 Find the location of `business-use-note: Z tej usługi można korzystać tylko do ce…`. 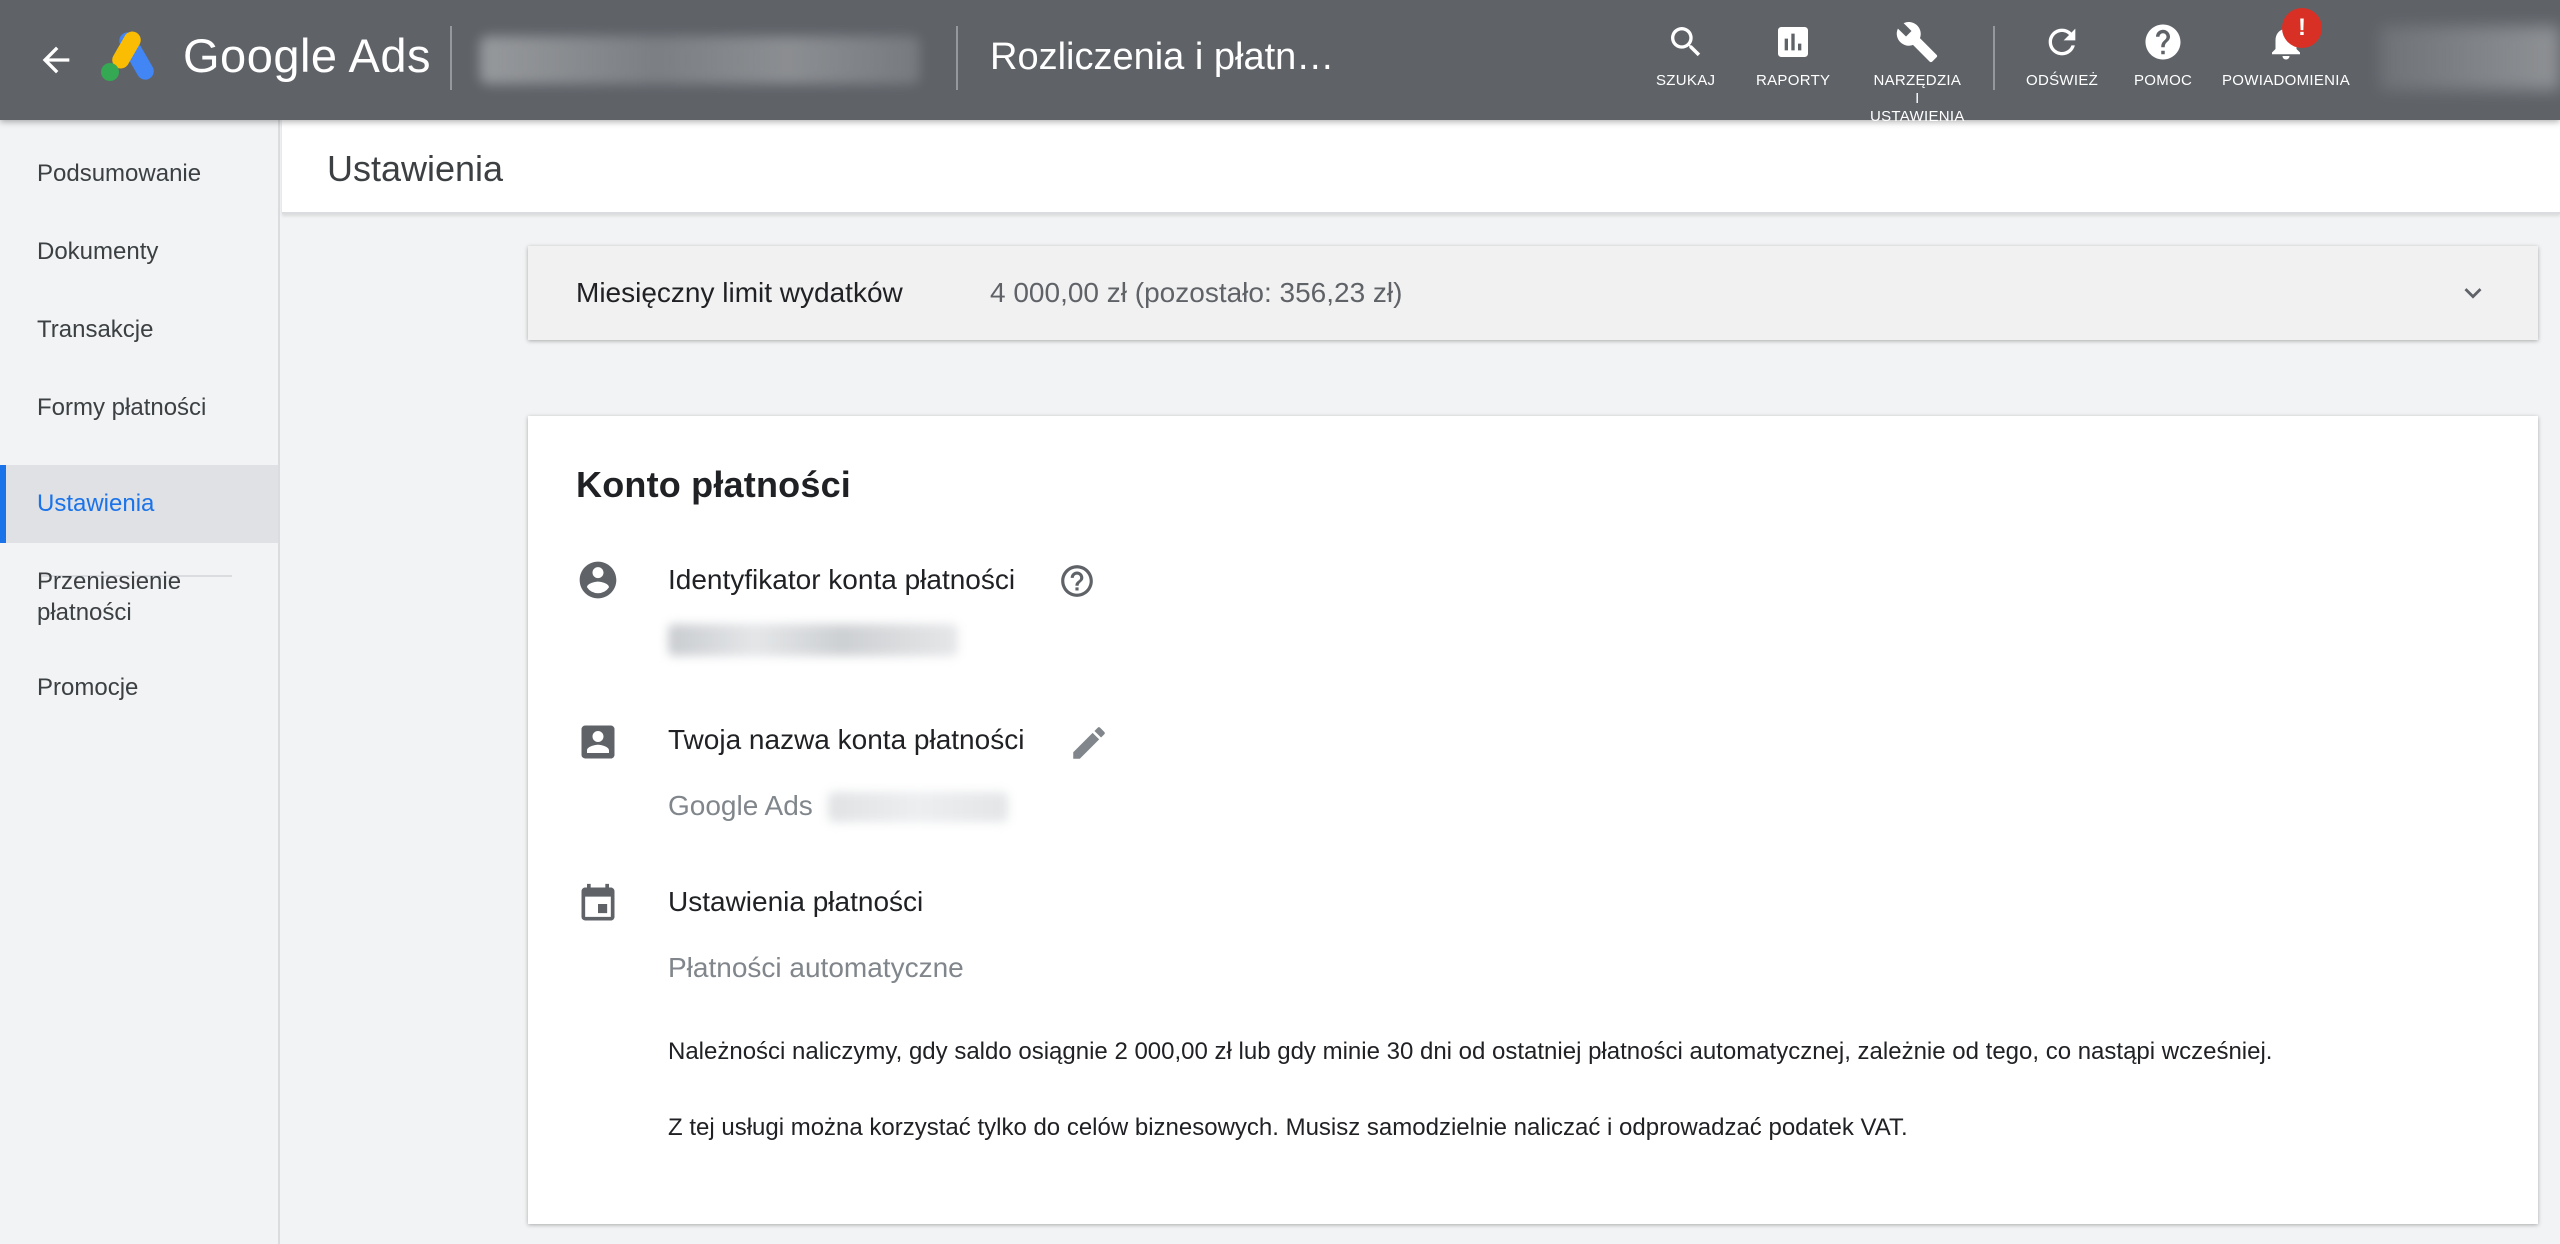

business-use-note: Z tej usługi można korzystać tylko do ce… is located at coordinates (1288, 1127).